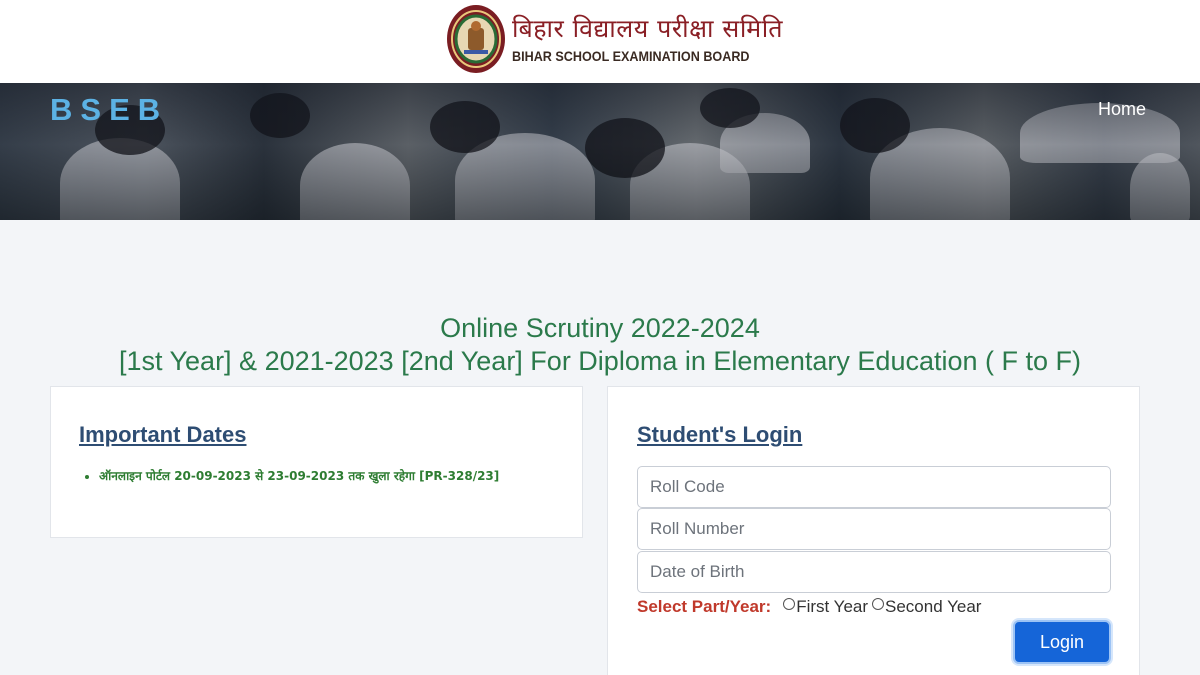 The width and height of the screenshot is (1200, 675). Describe the element at coordinates (874, 487) in the screenshot. I see `roll-code-input` at that location.